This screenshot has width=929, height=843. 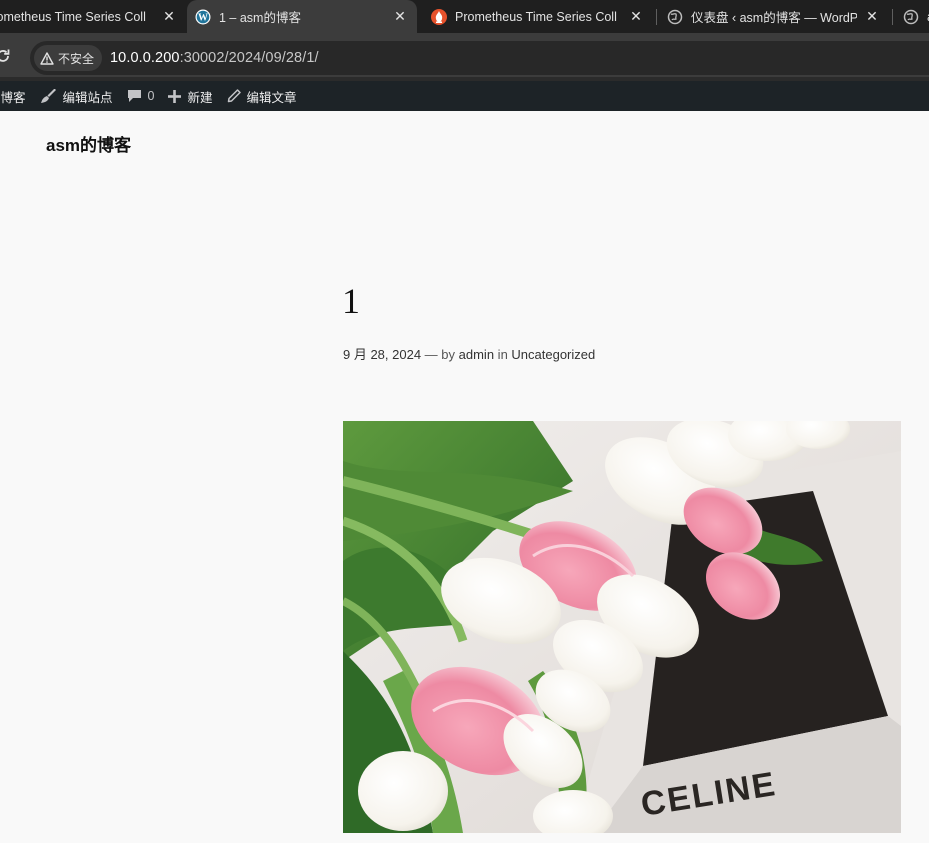 What do you see at coordinates (6, 56) in the screenshot?
I see `reload-icon` at bounding box center [6, 56].